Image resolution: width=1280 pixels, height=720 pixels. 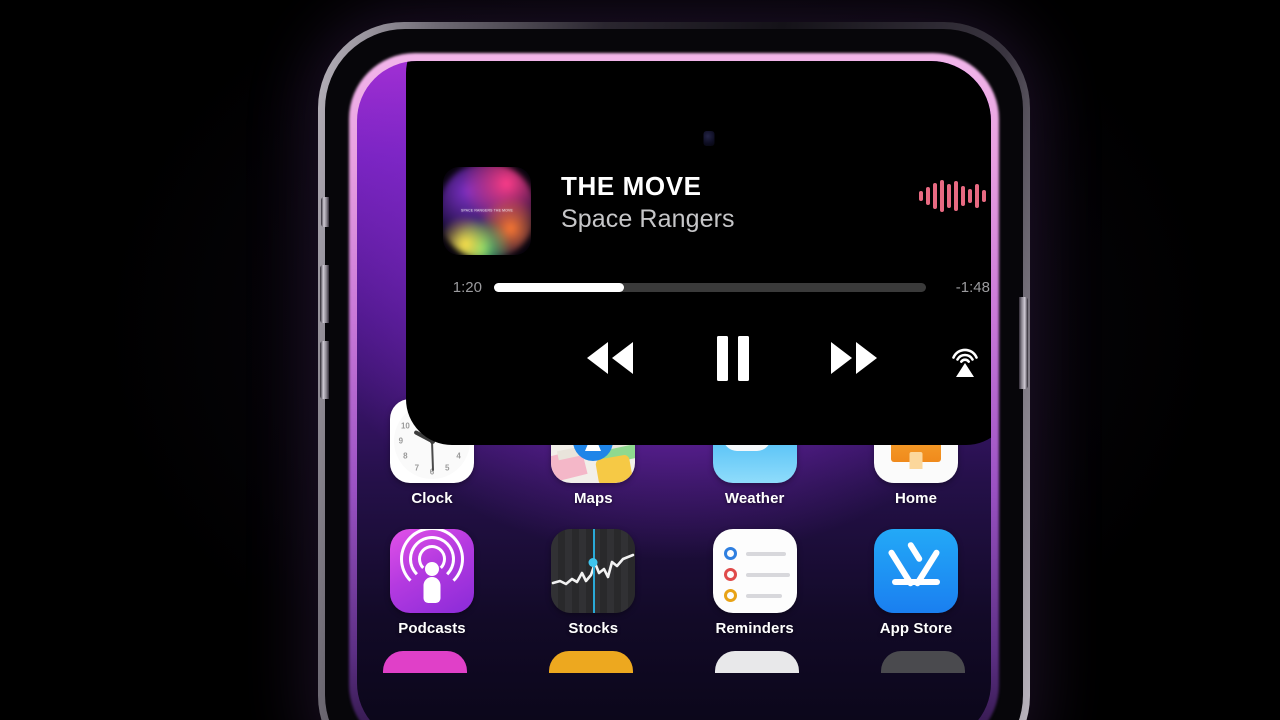 I want to click on progress-scrubber, so click(x=710, y=287).